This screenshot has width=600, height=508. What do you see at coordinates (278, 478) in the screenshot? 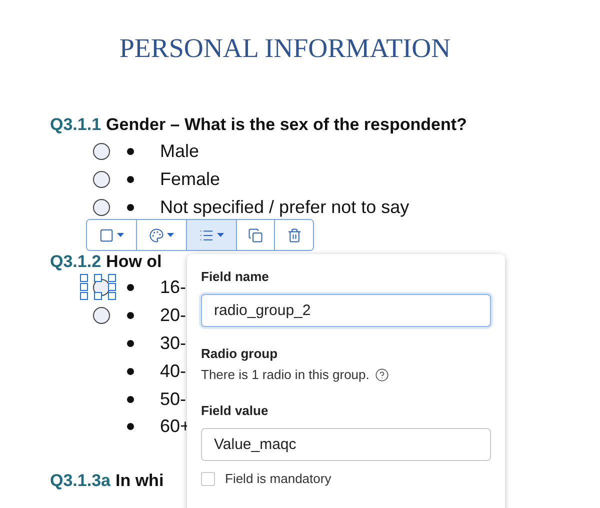
I see `checkbox-label: Field is mandatory` at bounding box center [278, 478].